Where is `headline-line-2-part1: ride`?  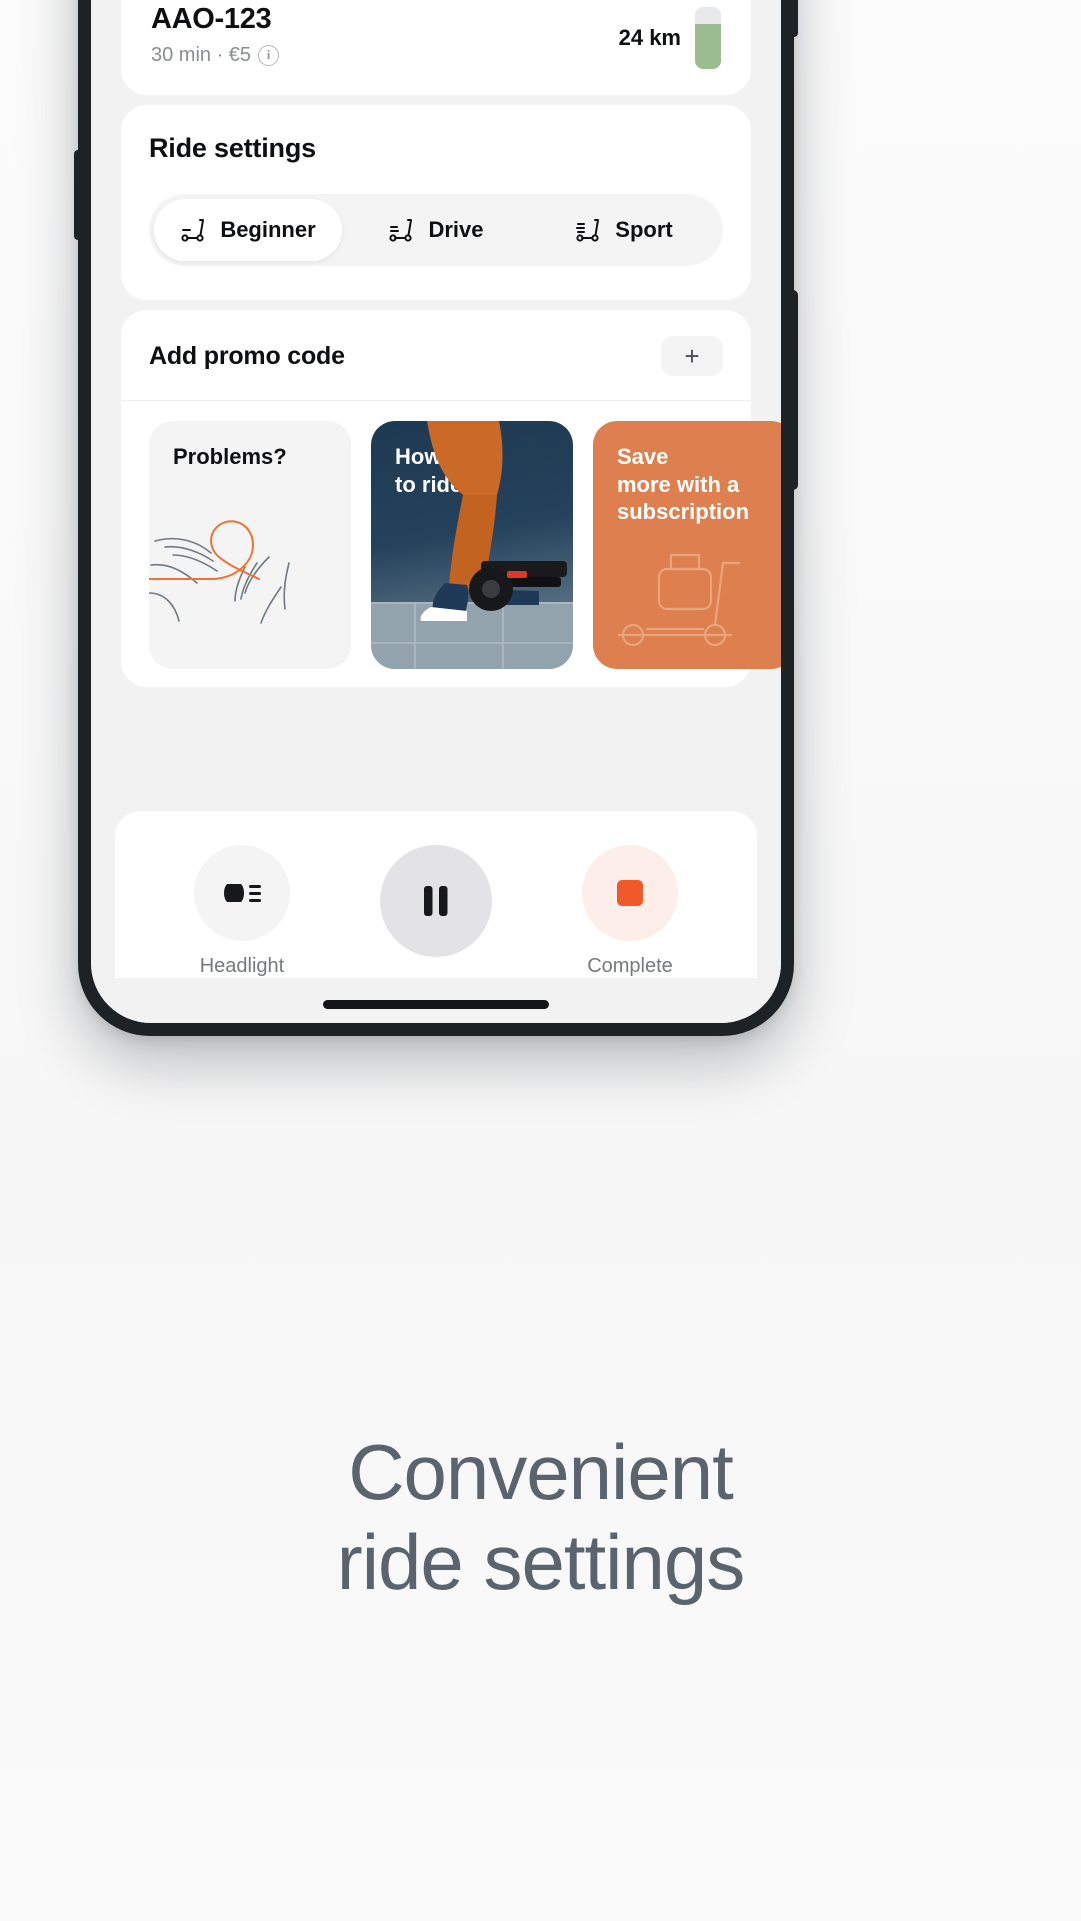 headline-line-2-part1: ride is located at coordinates (410, 1562).